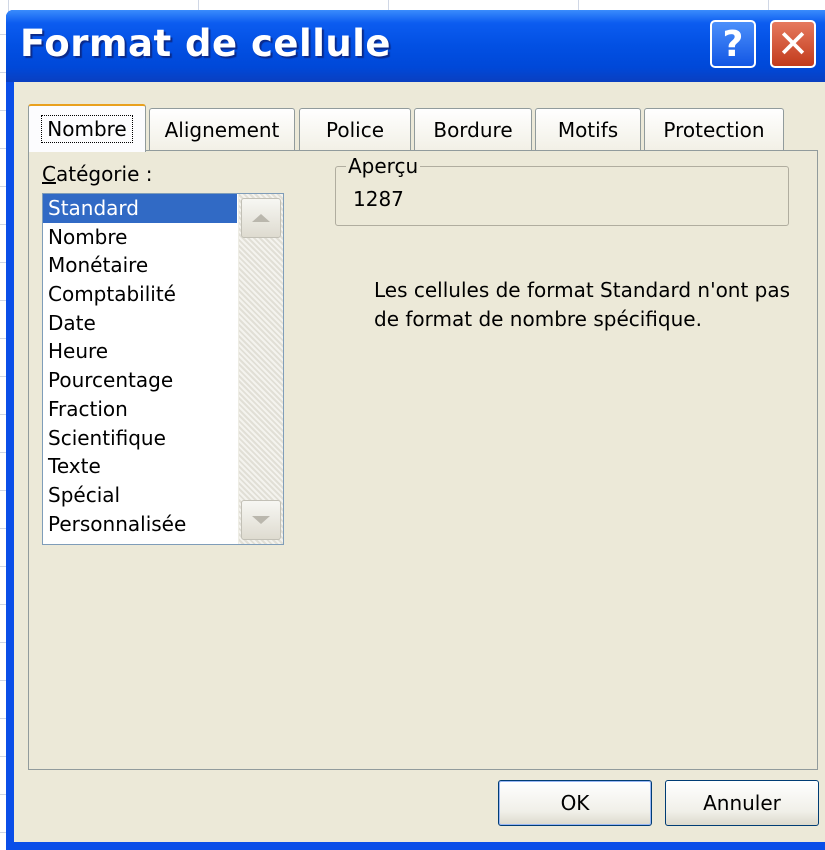  What do you see at coordinates (415, 46) in the screenshot?
I see `title-bar: Format de cellule ? ✕` at bounding box center [415, 46].